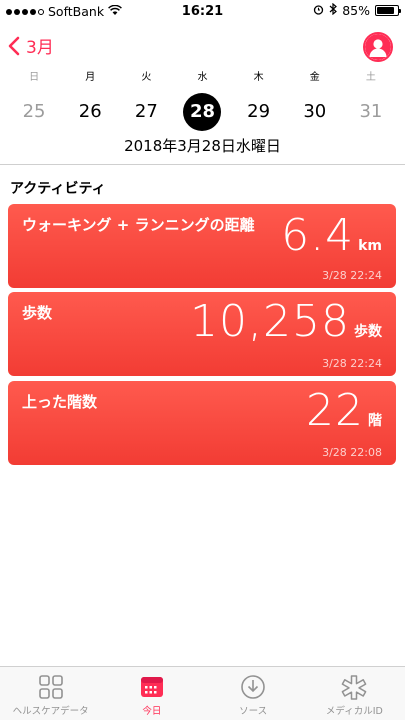 The height and width of the screenshot is (720, 405). I want to click on user-icon, so click(378, 47).